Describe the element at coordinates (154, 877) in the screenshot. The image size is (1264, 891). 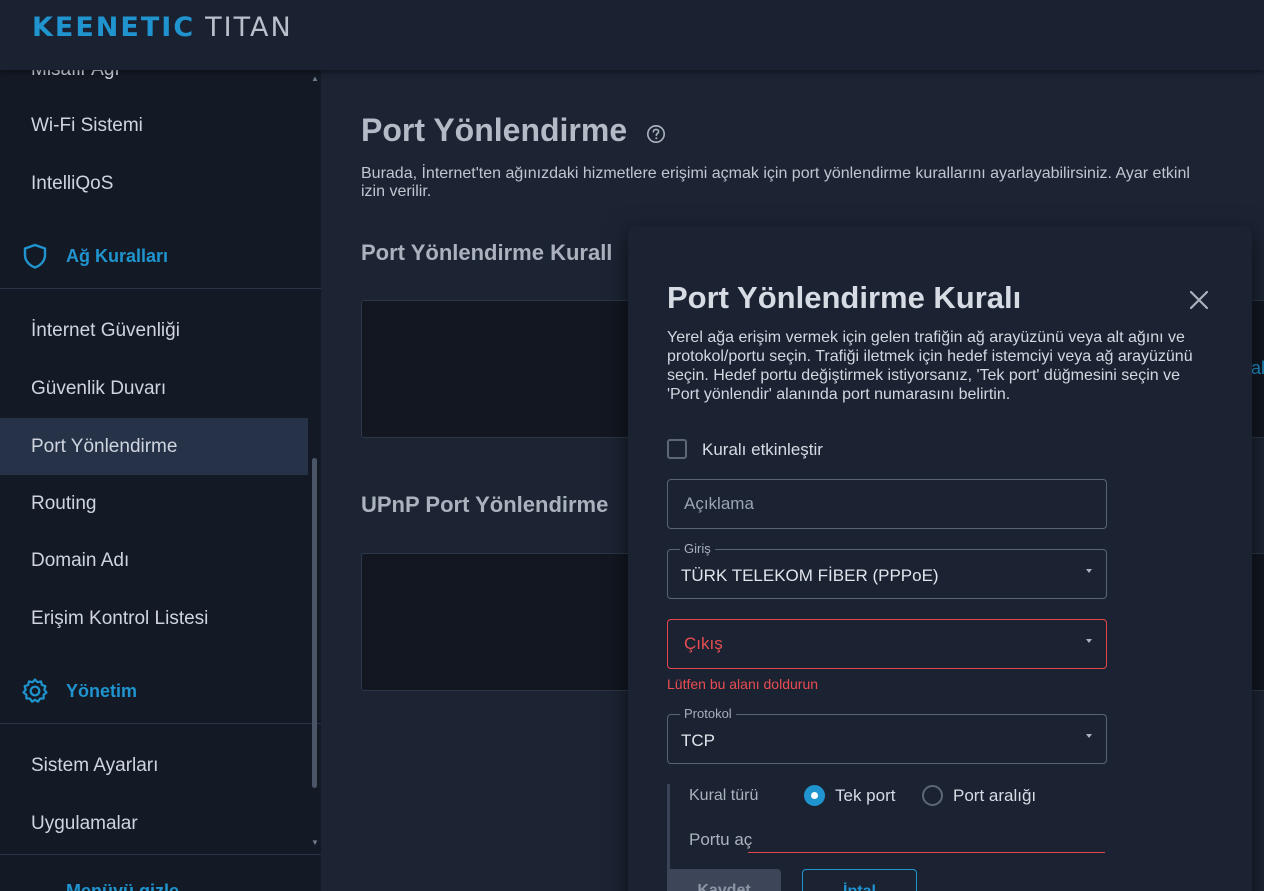
I see `sidebar-hide-menu: Menüyü gizle` at that location.